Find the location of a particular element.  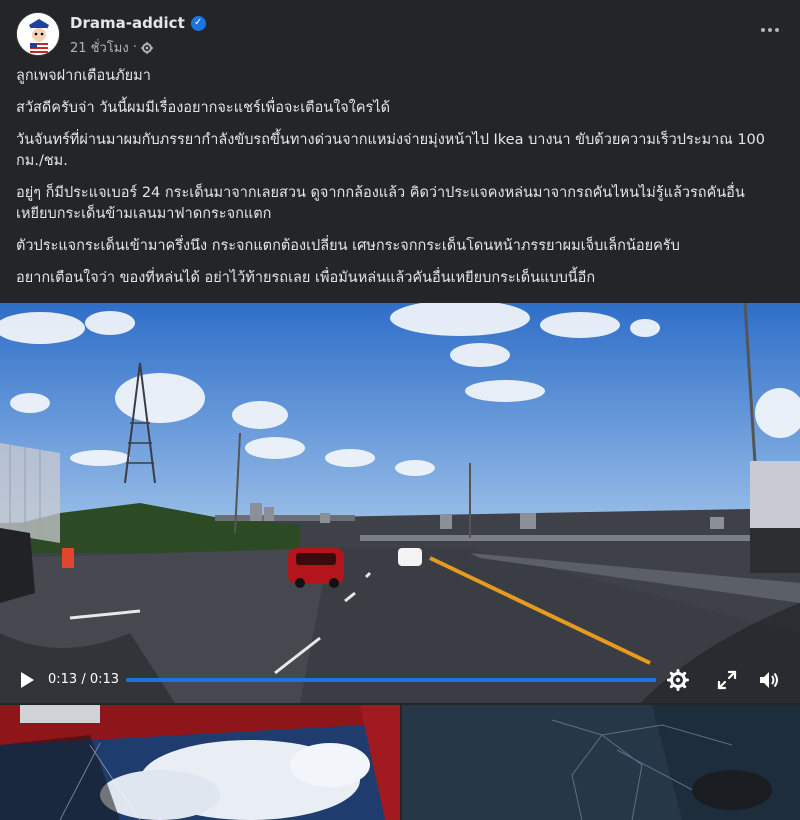

photo-thumbnail-crack is located at coordinates (601, 762).